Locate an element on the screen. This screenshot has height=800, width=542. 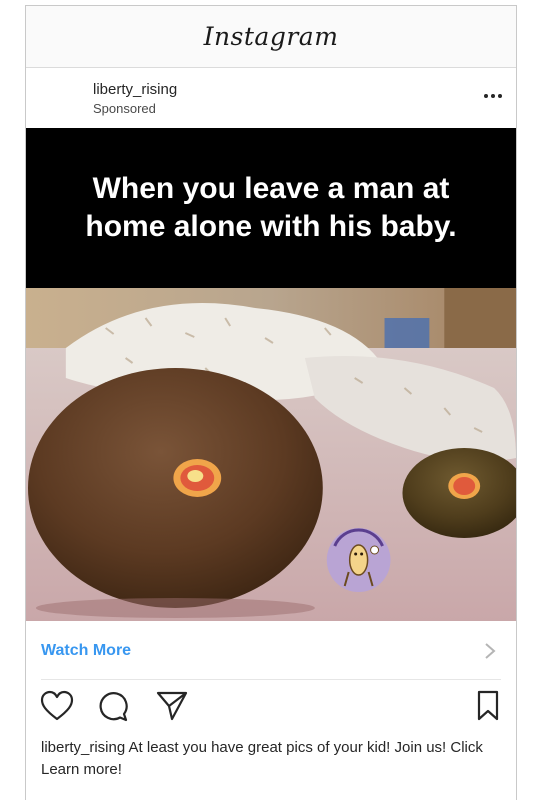
watch-more-link: Watch More is located at coordinates (86, 651).